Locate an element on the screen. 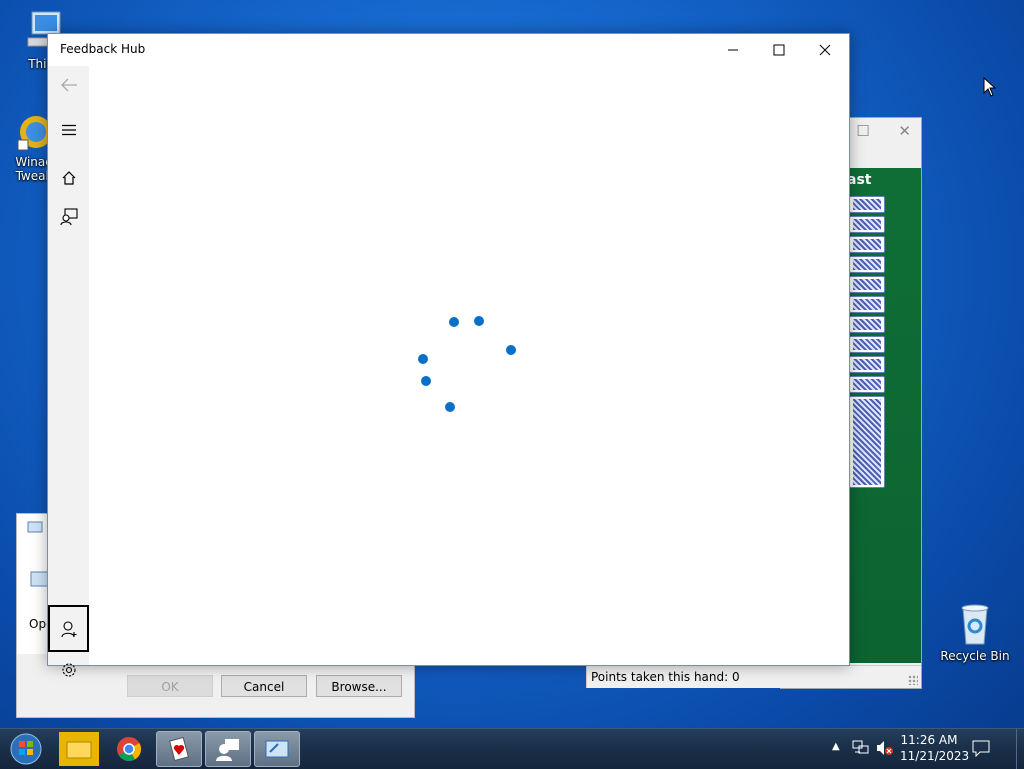 Image resolution: width=1024 pixels, height=769 pixels. points-status-text: Points taken this hand: 0 is located at coordinates (665, 677).